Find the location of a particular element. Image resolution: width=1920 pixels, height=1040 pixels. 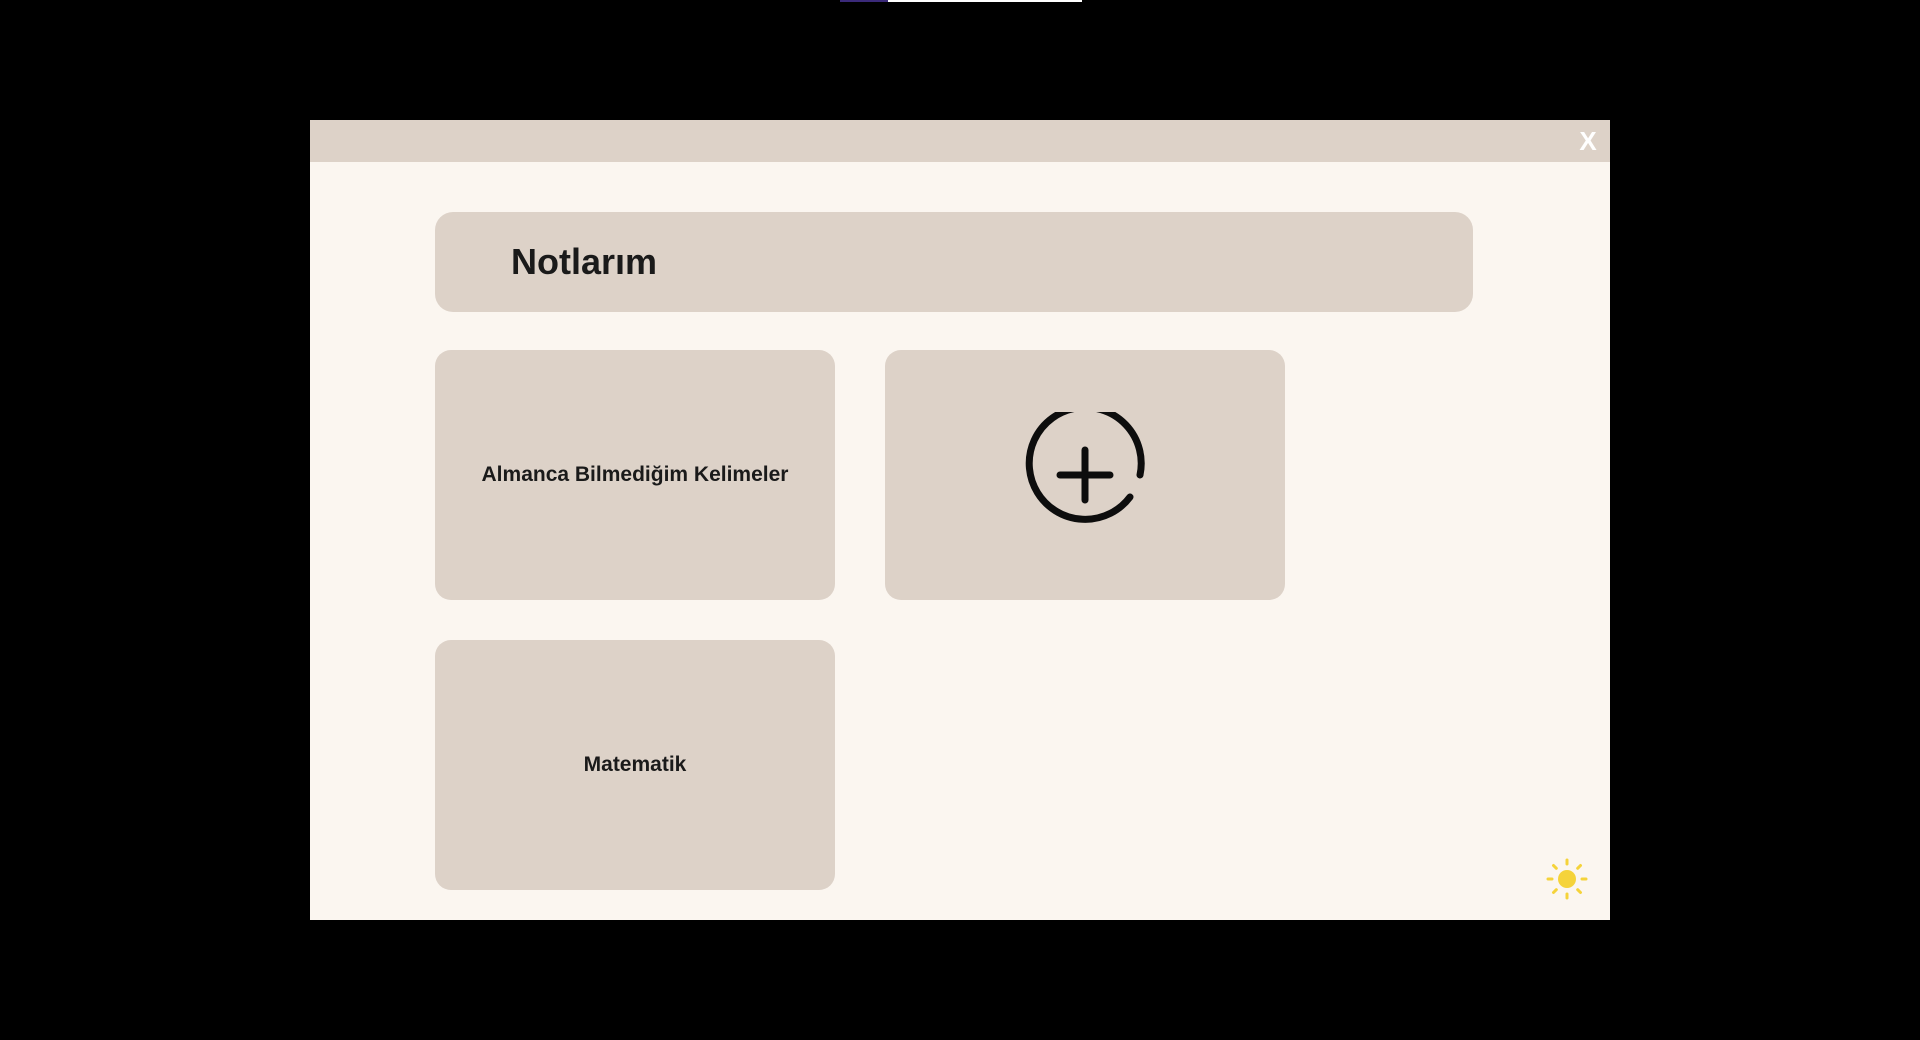

theme-toggle-button is located at coordinates (1567, 879).